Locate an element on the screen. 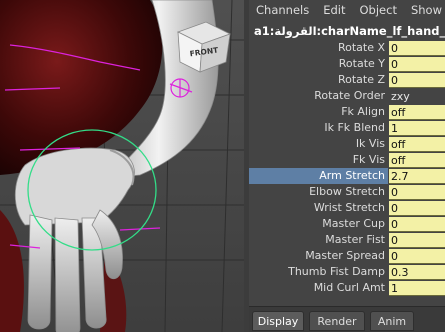 The height and width of the screenshot is (332, 445). attribute-label: Thumb Fist Damp is located at coordinates (318, 272).